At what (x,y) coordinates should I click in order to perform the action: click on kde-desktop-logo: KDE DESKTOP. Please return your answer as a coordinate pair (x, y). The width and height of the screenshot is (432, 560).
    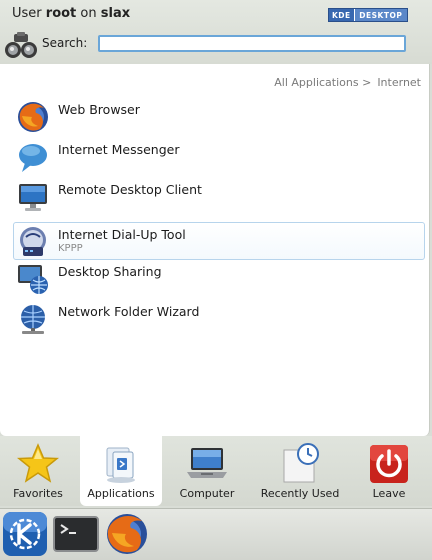
    Looking at the image, I should click on (368, 15).